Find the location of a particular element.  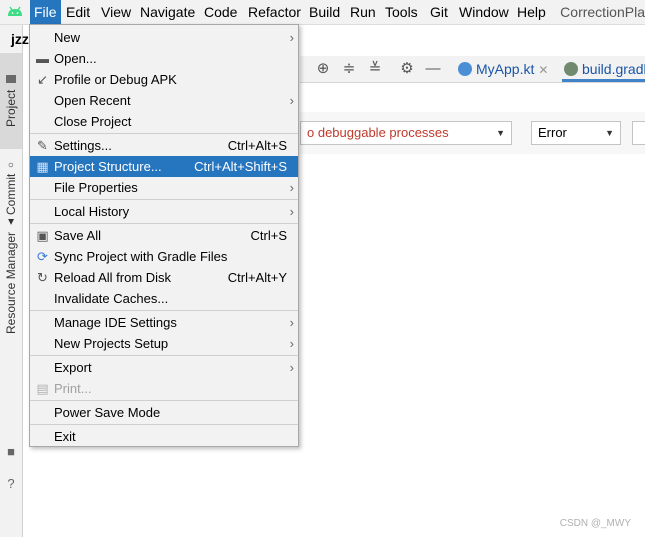

menu-item-label: Export is located at coordinates (73, 367).